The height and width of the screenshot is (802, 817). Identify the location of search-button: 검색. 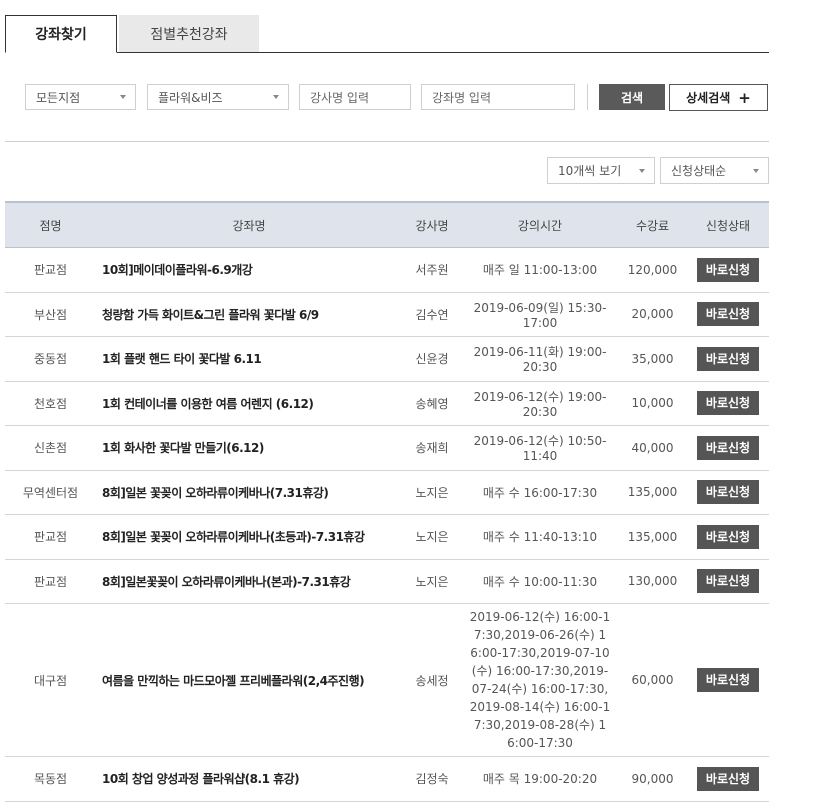
(632, 97).